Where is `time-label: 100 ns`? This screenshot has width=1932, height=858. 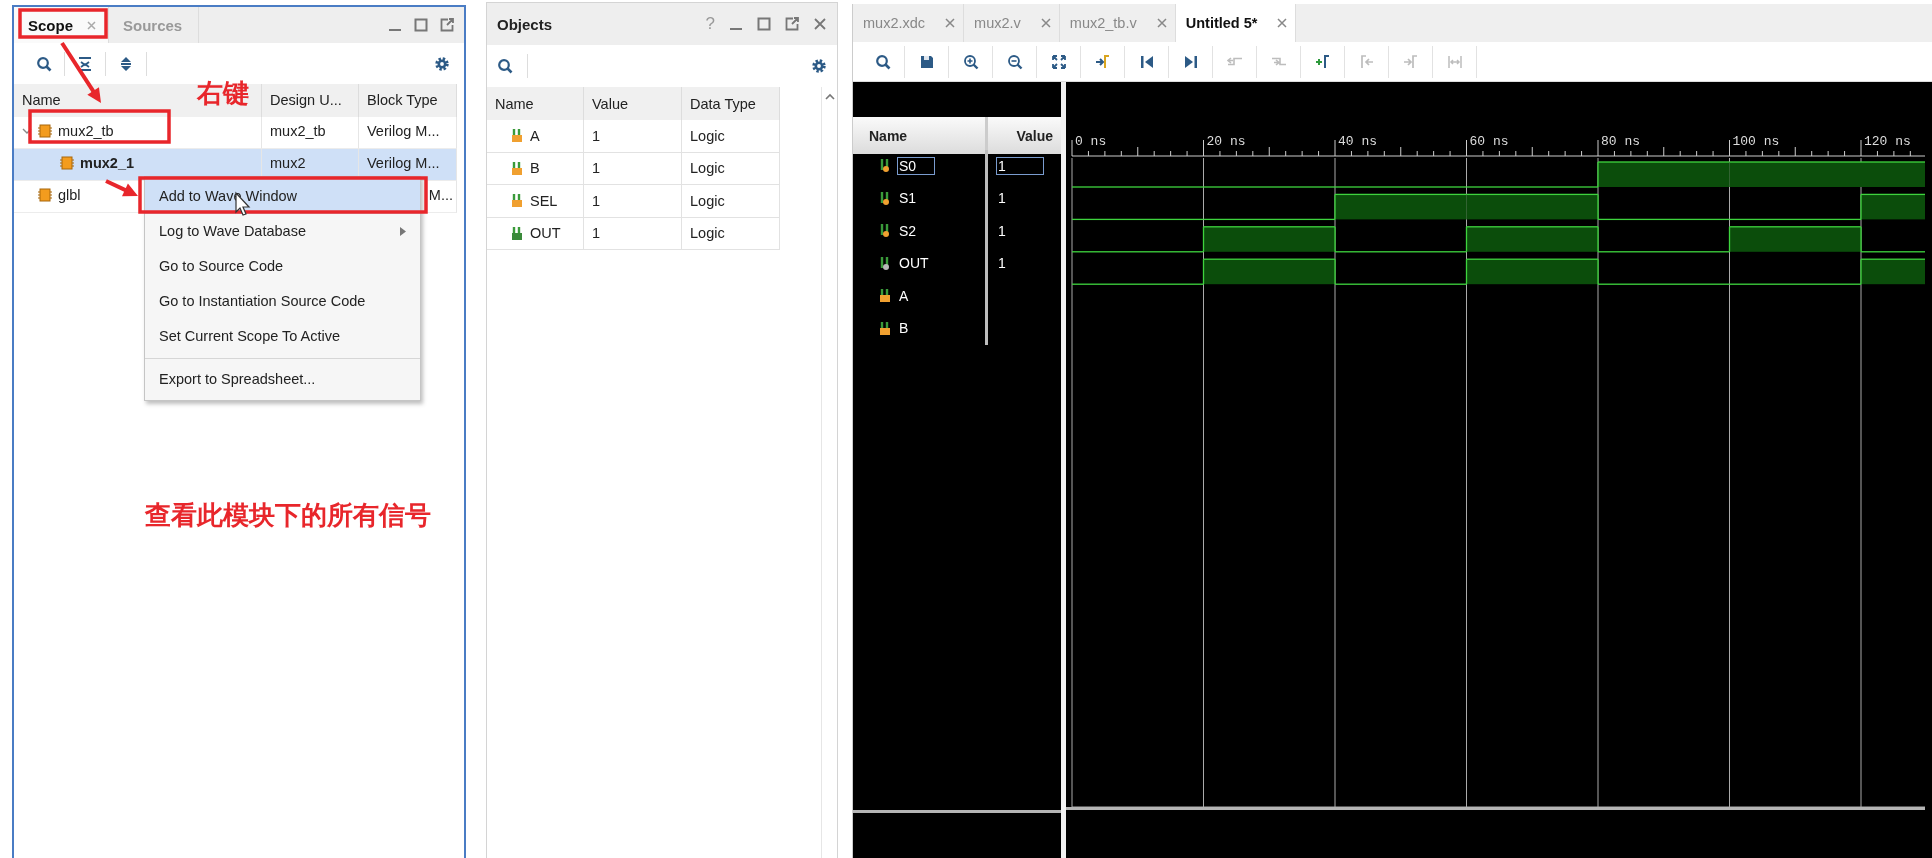
time-label: 100 ns is located at coordinates (1756, 141).